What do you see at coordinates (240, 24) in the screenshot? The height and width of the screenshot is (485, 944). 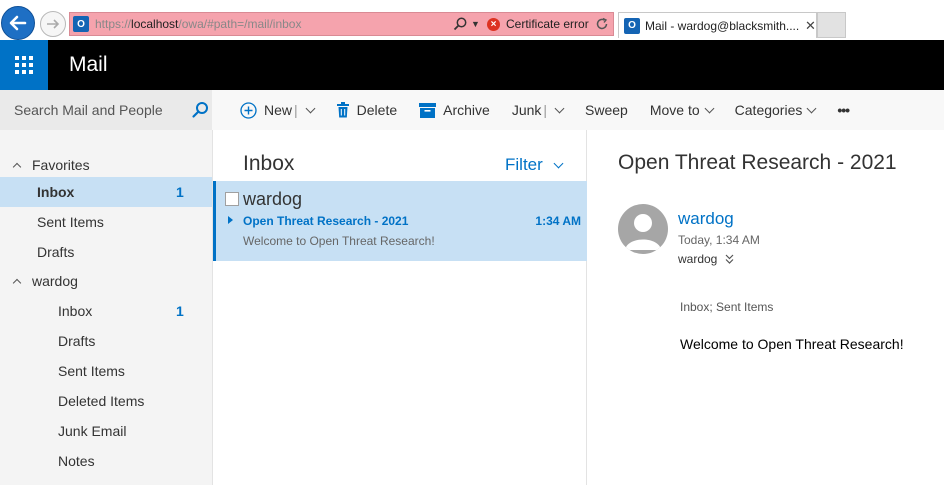 I see `url-path: /owa/#path=/mail/inbox` at bounding box center [240, 24].